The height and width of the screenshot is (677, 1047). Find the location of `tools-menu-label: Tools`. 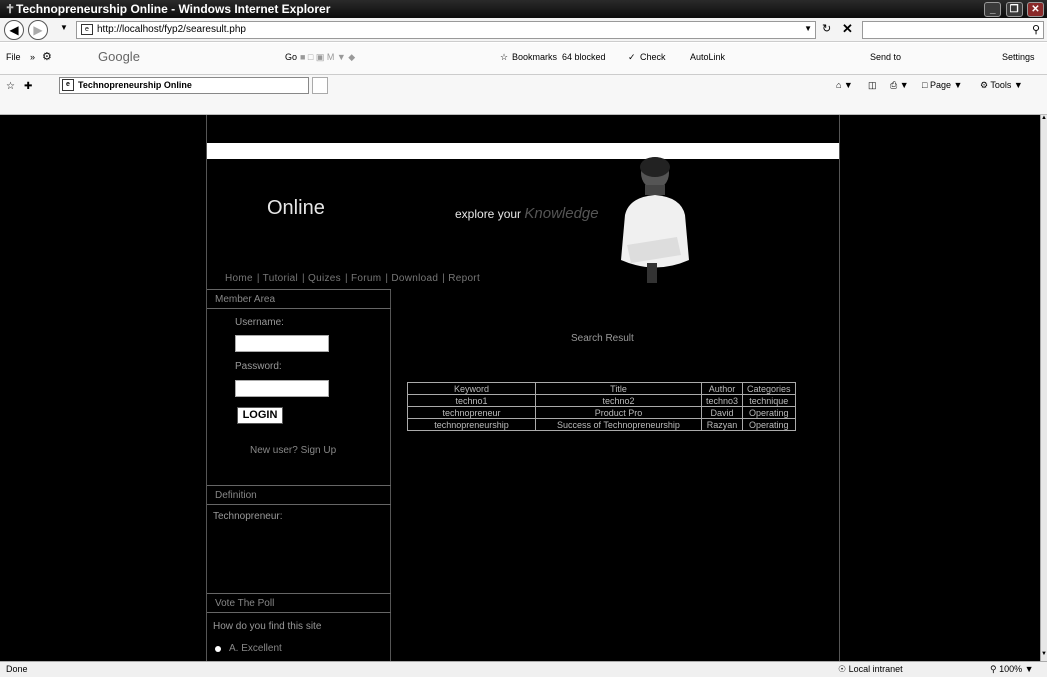

tools-menu-label: Tools is located at coordinates (1001, 85).